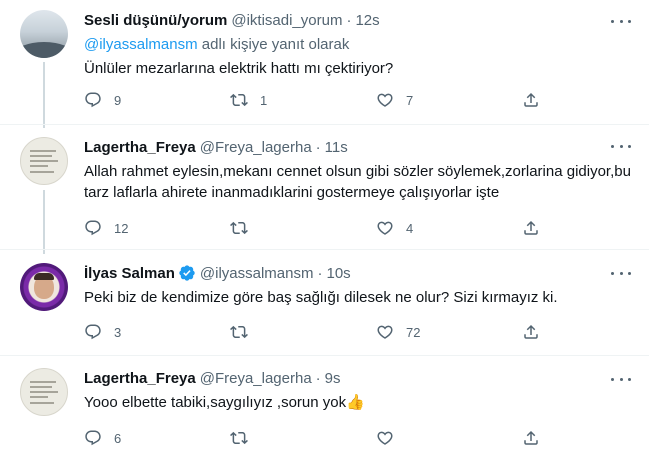 This screenshot has height=459, width=649. What do you see at coordinates (141, 44) in the screenshot?
I see `mention-link: @ilyassalmansm` at bounding box center [141, 44].